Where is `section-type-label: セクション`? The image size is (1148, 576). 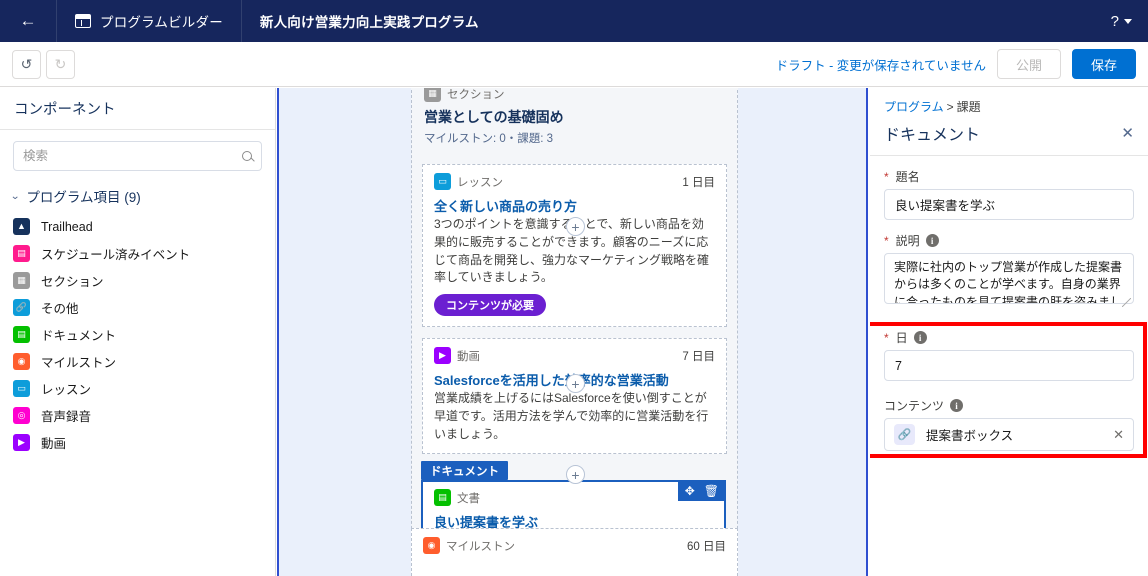
section-type-label: セクション is located at coordinates (476, 94).